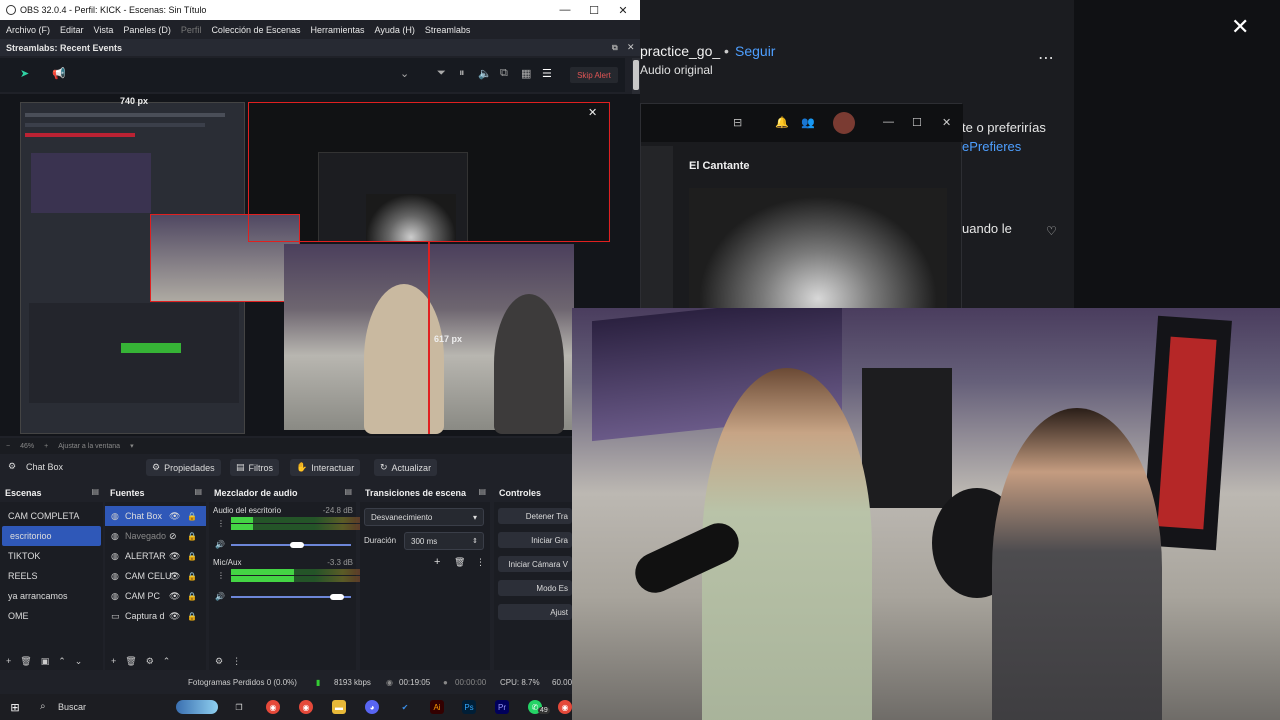 Image resolution: width=1280 pixels, height=720 pixels. What do you see at coordinates (615, 48) in the screenshot?
I see `float-icon: ⧉` at bounding box center [615, 48].